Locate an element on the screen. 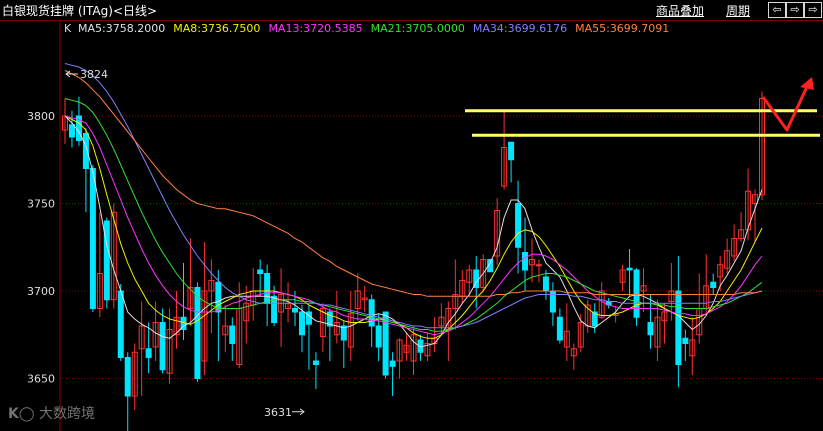  y-tick-label-3800: 3800 is located at coordinates (41, 116).